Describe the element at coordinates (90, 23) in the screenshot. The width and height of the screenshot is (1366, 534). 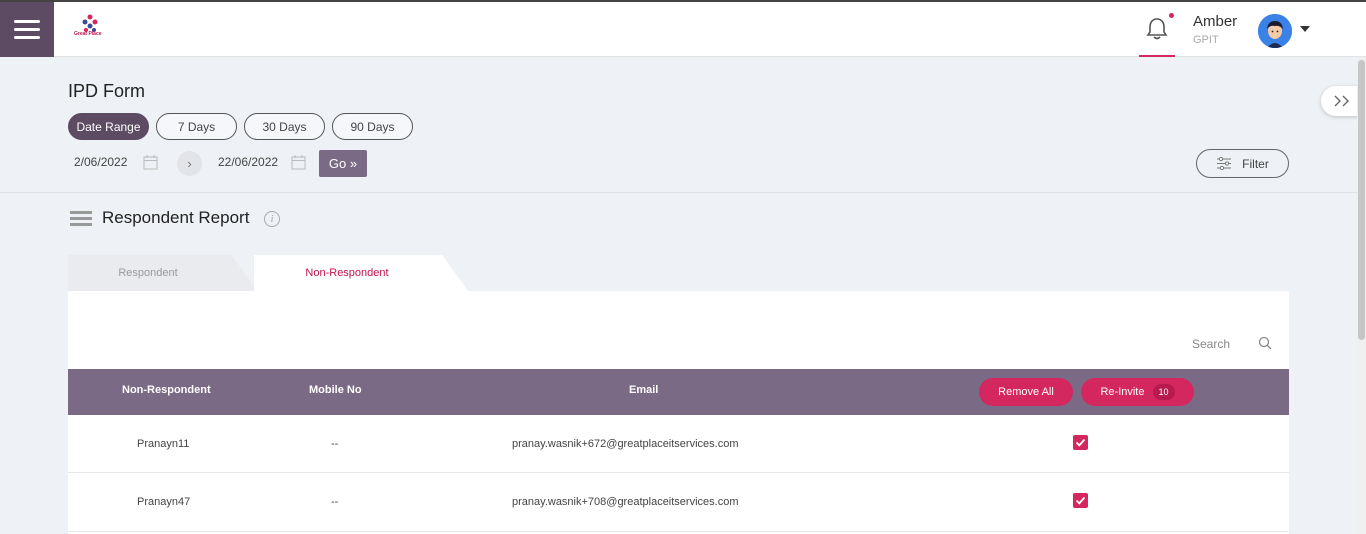
I see `company-logo` at that location.